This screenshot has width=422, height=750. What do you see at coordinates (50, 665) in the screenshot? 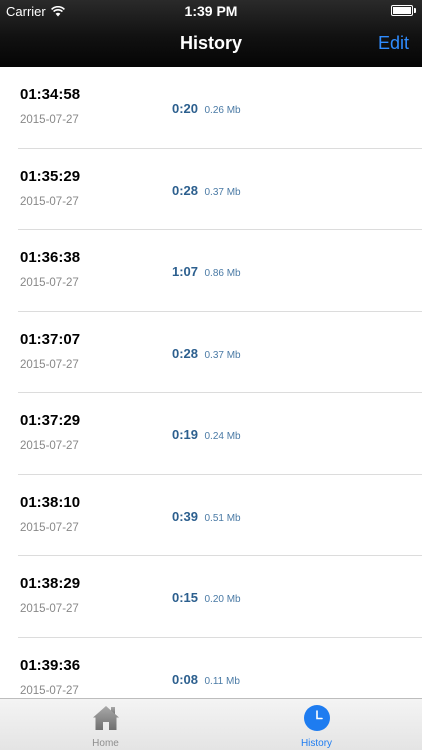
I see `record-time: 01:39:36` at bounding box center [50, 665].